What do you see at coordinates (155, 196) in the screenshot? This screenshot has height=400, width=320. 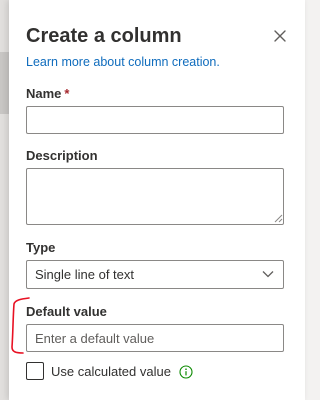 I see `description-textarea` at bounding box center [155, 196].